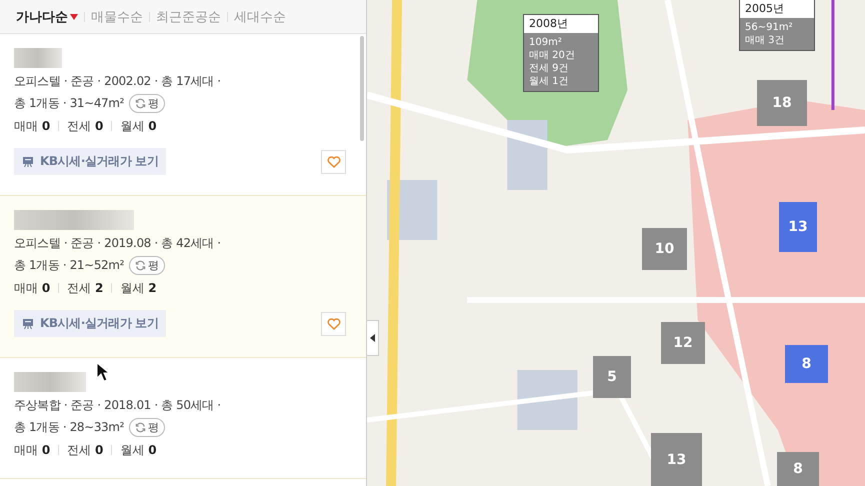 This screenshot has width=865, height=486. What do you see at coordinates (50, 17) in the screenshot?
I see `sort-tab: 가나다순` at bounding box center [50, 17].